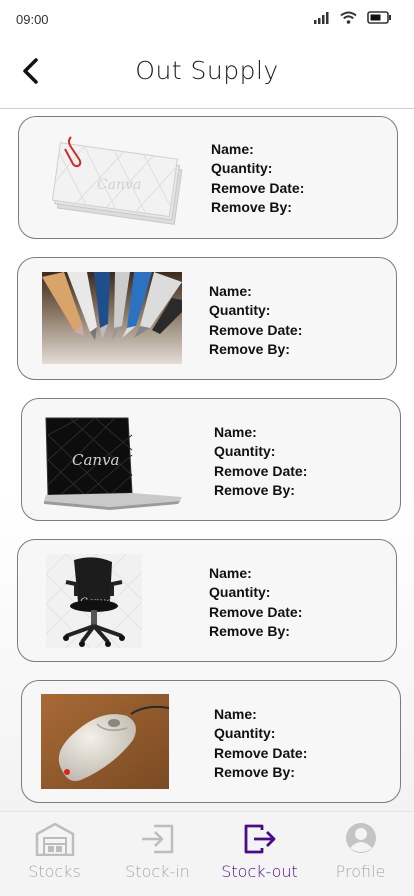 The width and height of the screenshot is (414, 896). I want to click on page-title: Out Supply, so click(207, 70).